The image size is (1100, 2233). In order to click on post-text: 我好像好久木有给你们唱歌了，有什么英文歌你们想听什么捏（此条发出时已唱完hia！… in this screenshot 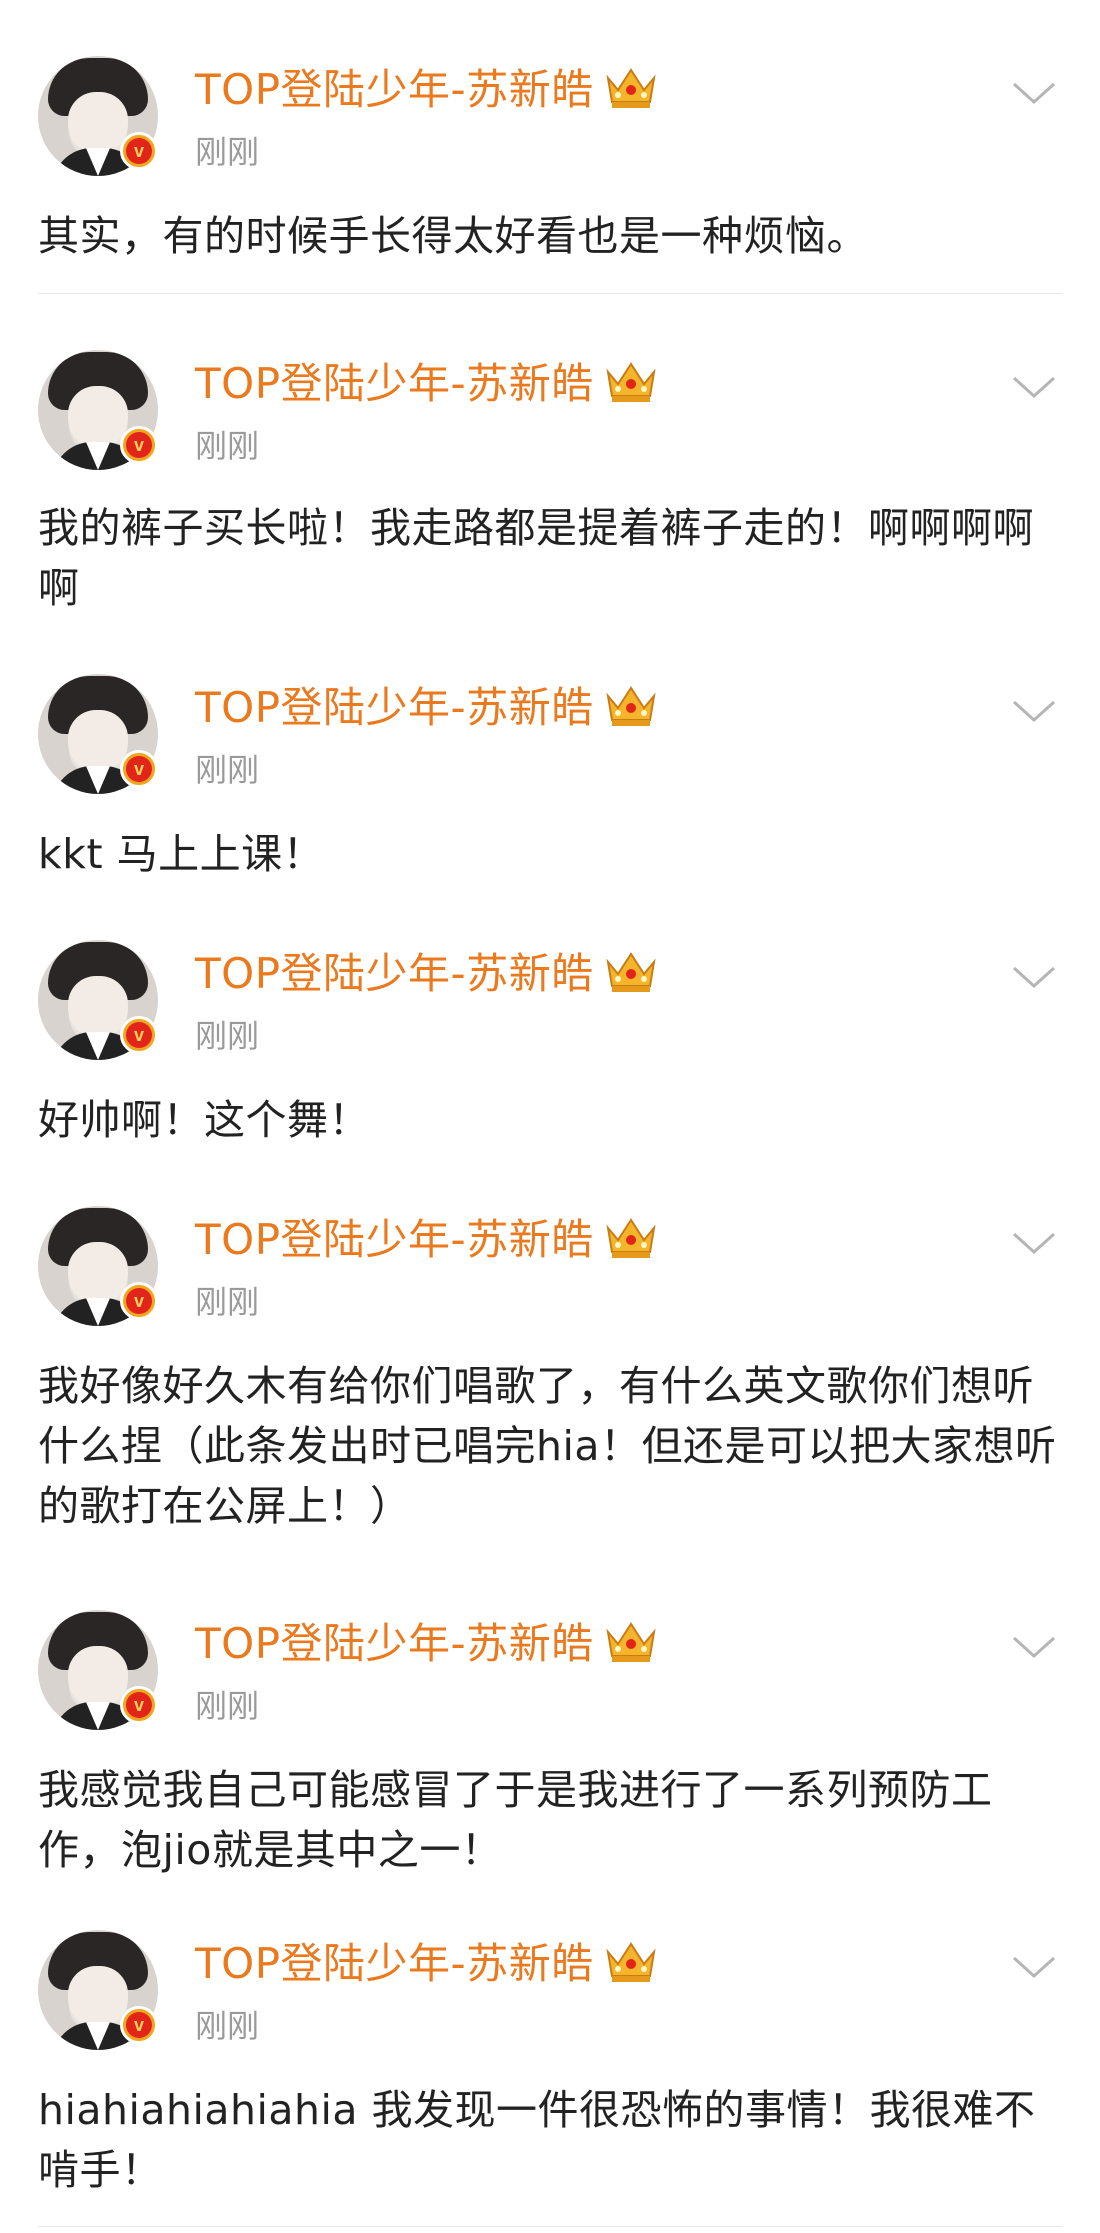, I will do `click(547, 1446)`.